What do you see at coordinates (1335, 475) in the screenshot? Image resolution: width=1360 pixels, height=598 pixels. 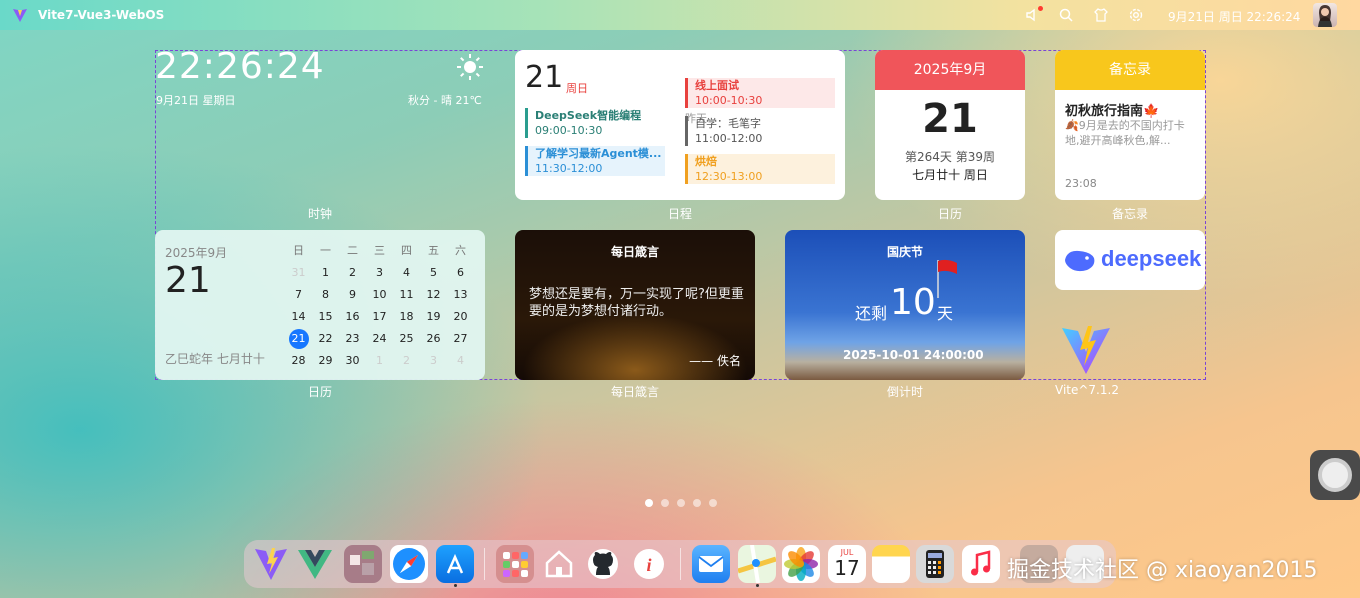 I see `assistive-touch-button` at bounding box center [1335, 475].